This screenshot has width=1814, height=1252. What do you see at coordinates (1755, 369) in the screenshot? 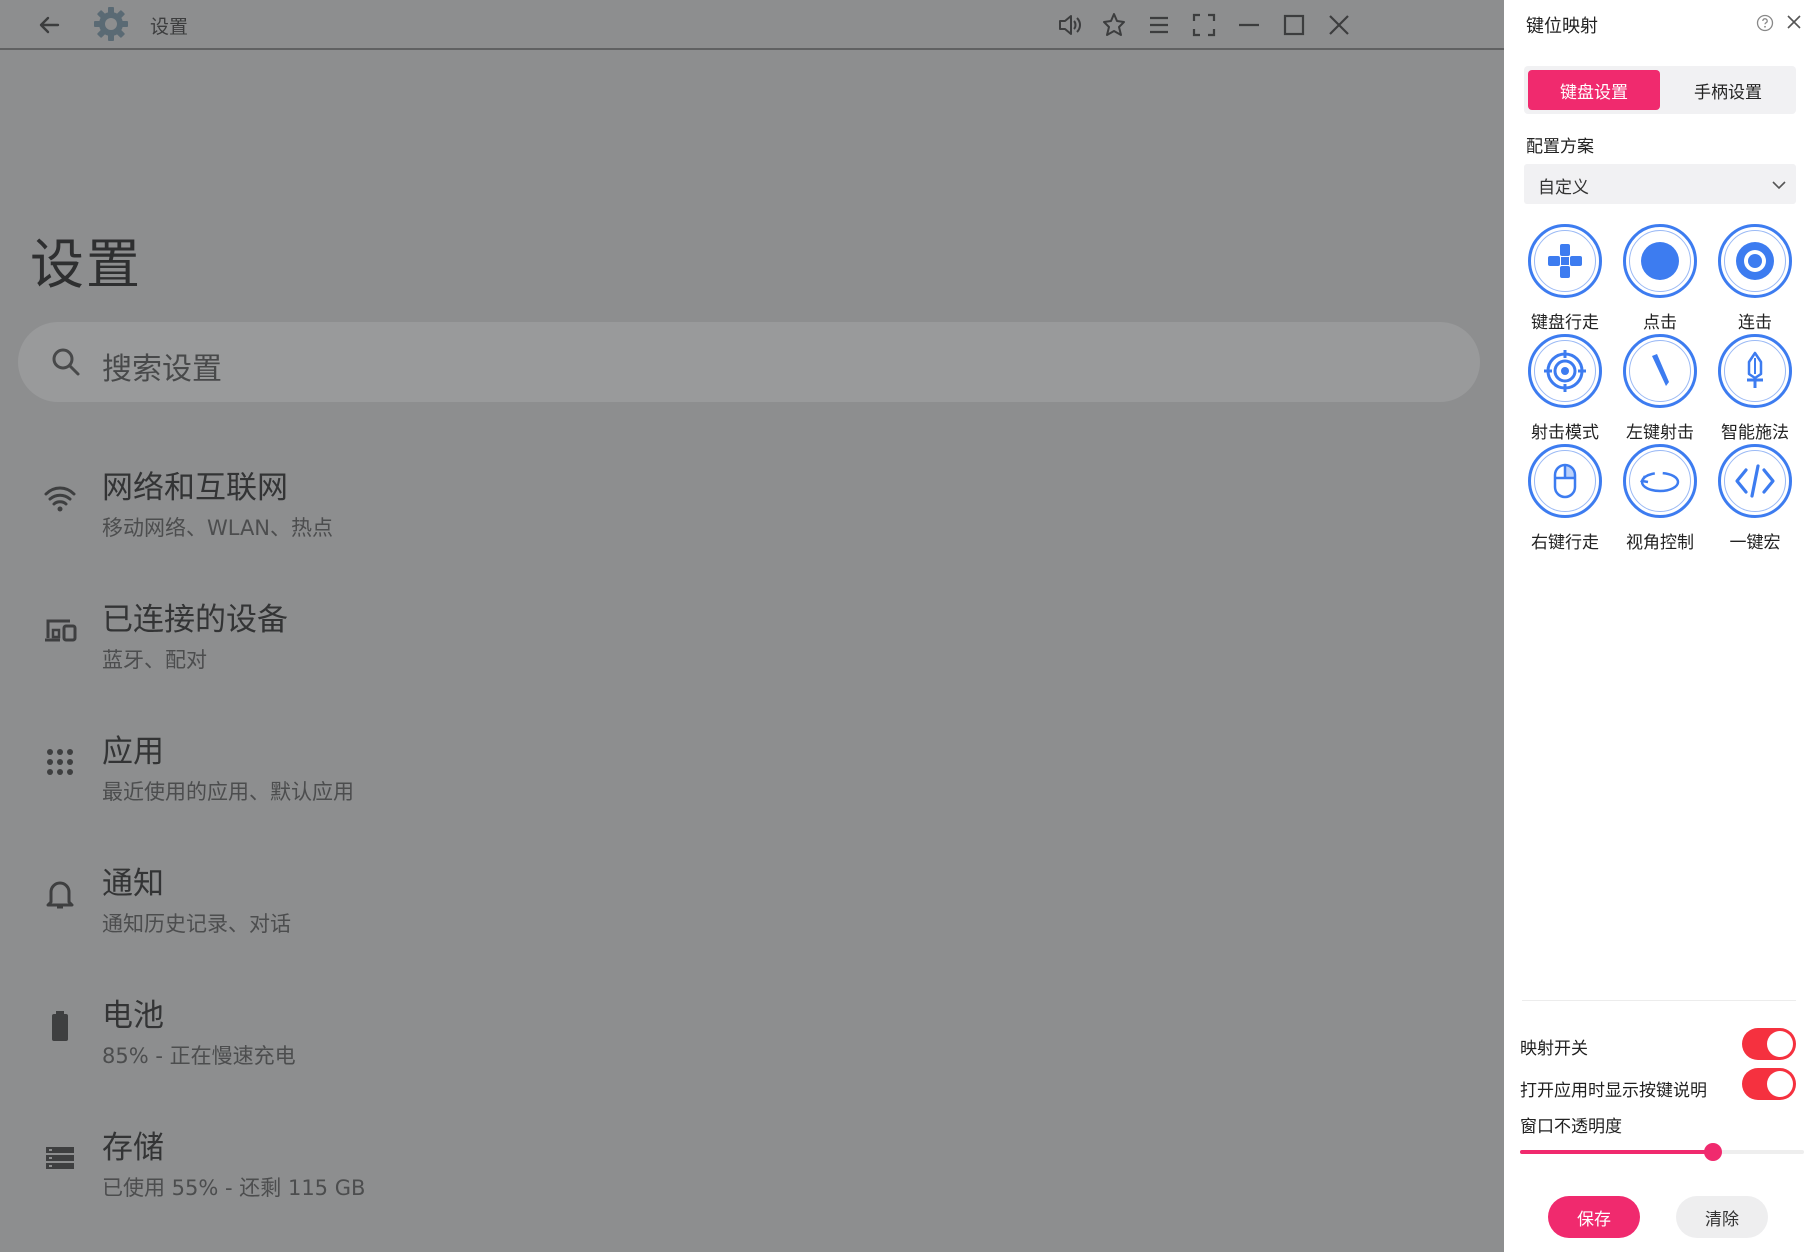
I see `sword-icon` at bounding box center [1755, 369].